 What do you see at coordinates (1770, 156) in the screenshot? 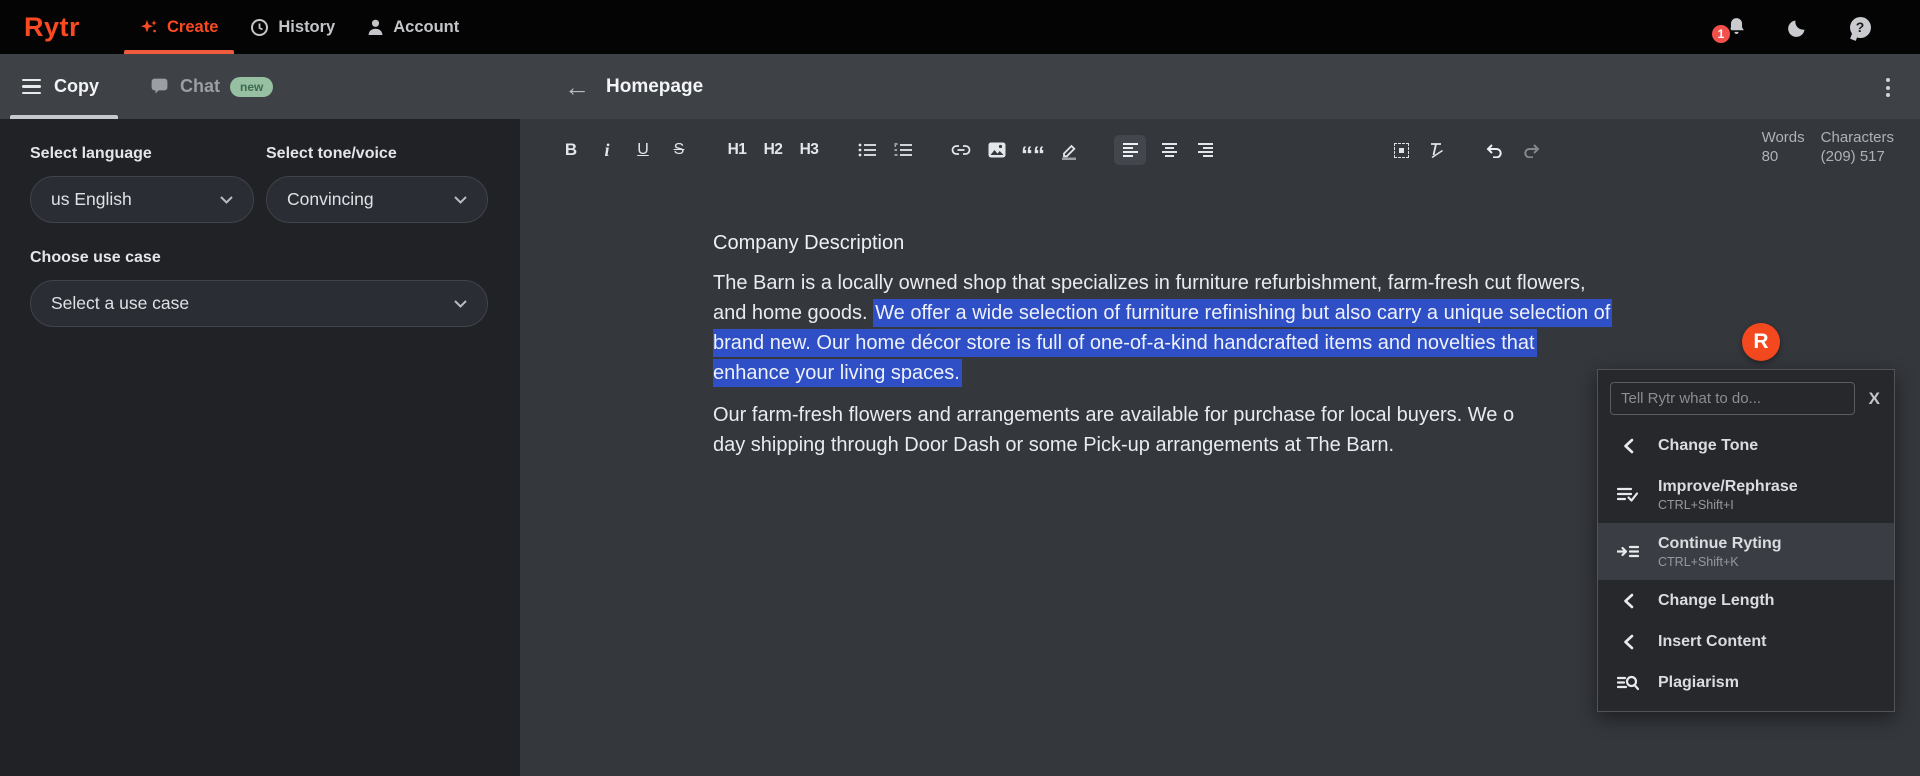
I see `words-value: 80` at bounding box center [1770, 156].